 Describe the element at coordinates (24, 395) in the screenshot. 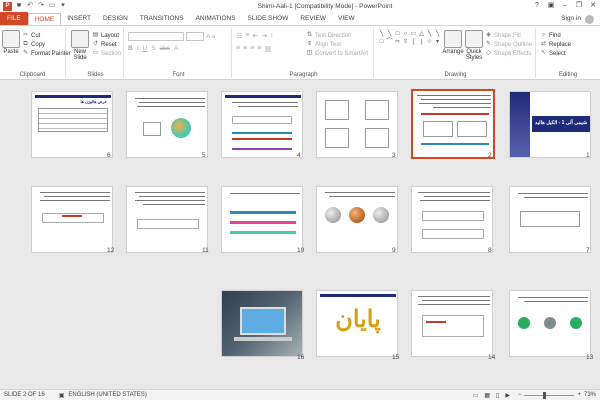

I see `slide-counter: SLIDE 2 OF 16` at that location.